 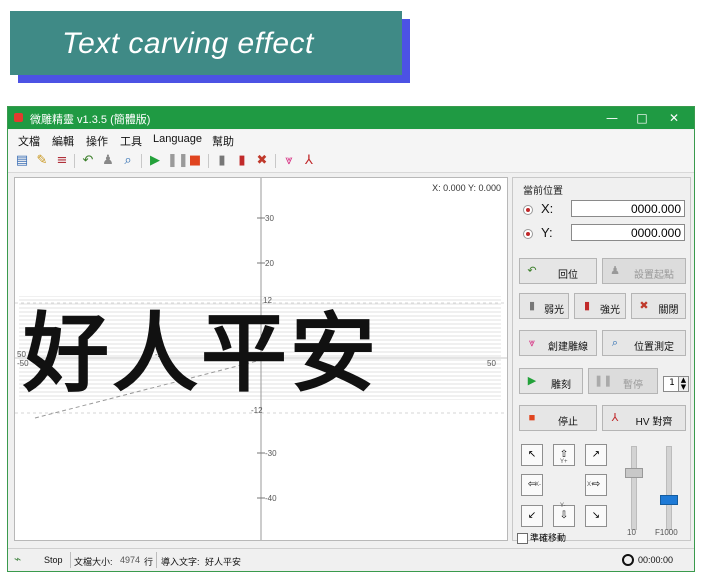 What do you see at coordinates (644, 418) in the screenshot?
I see `hv-align-button: ⅄ HV 對齊` at bounding box center [644, 418].